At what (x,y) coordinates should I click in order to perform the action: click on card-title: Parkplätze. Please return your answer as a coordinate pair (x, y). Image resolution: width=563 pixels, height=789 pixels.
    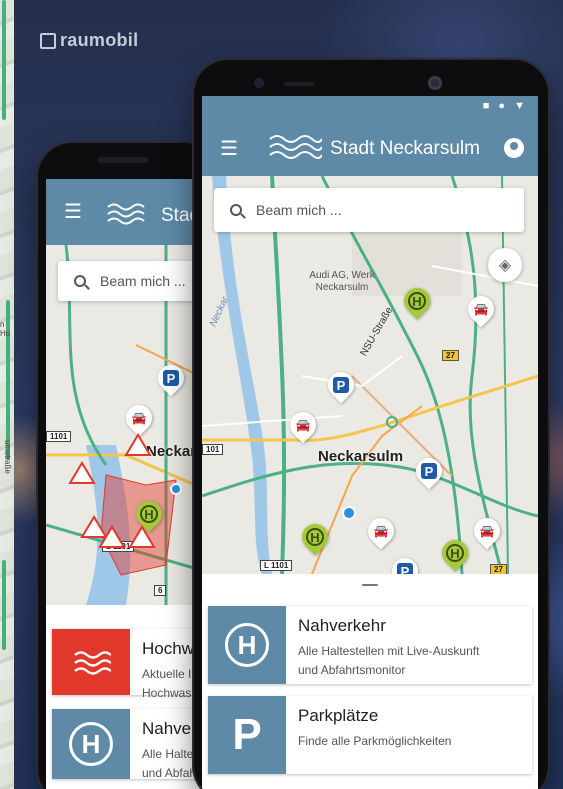
    Looking at the image, I should click on (338, 715).